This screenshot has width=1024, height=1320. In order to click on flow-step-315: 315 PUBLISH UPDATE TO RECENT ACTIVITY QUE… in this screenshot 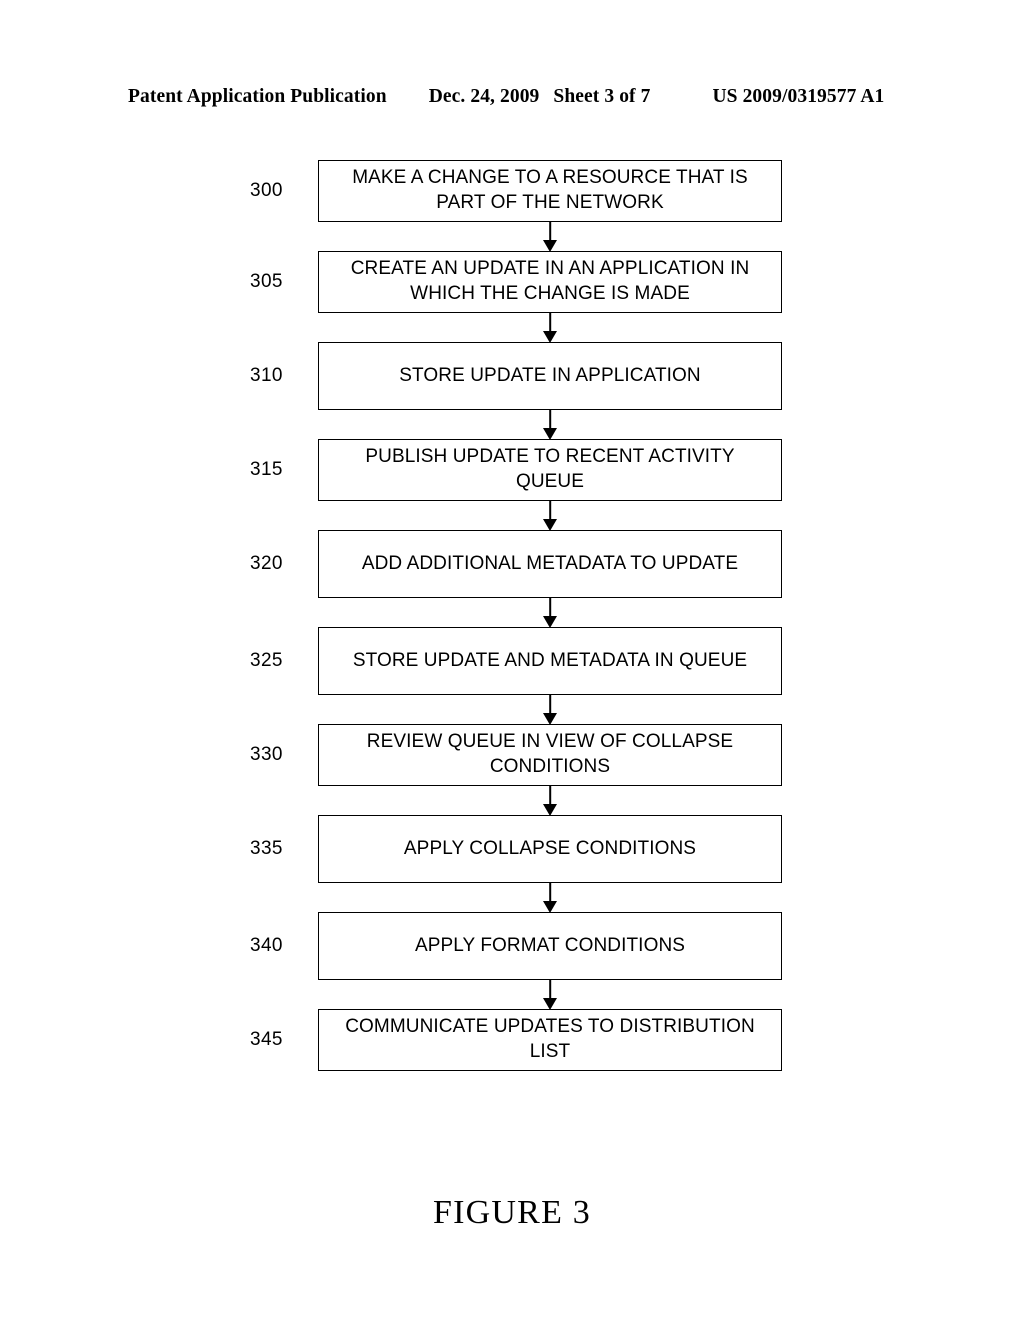, I will do `click(515, 470)`.